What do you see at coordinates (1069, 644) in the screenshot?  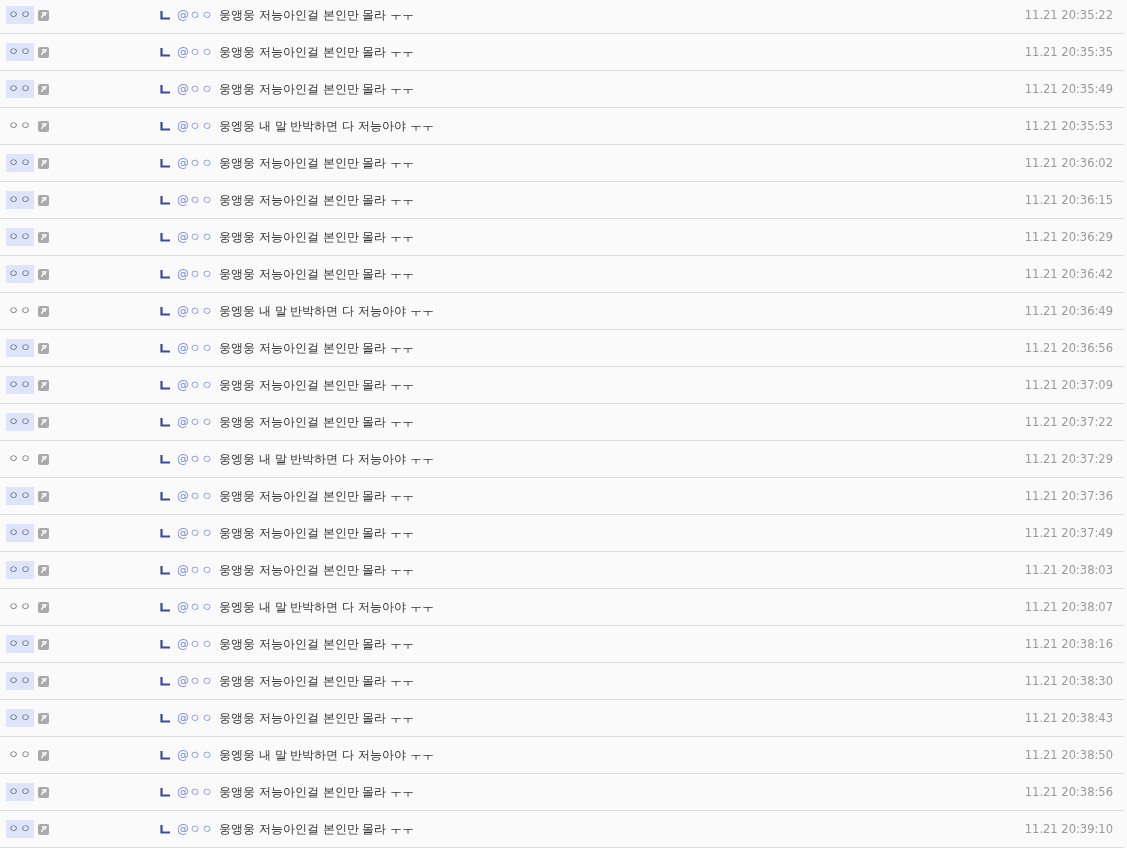 I see `comment-time: 11.21 20:38:16` at bounding box center [1069, 644].